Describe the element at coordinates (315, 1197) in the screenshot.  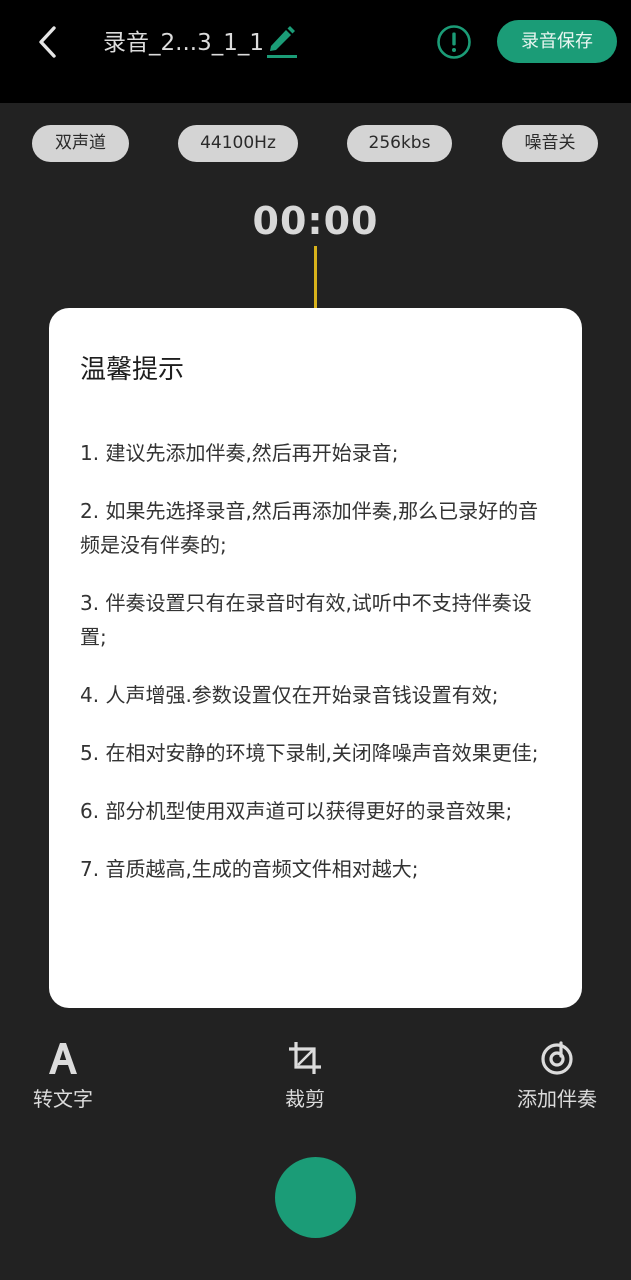
I see `record-button` at that location.